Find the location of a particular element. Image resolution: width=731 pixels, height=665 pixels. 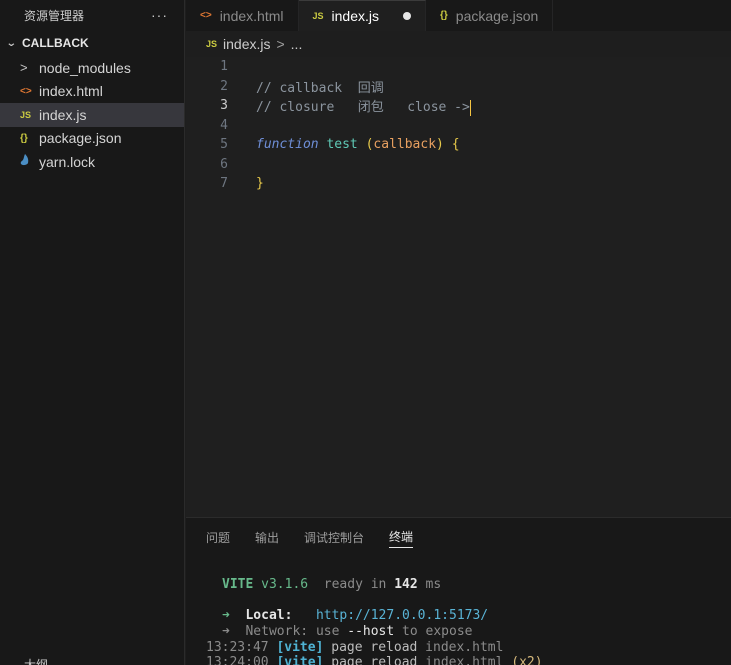

network-flag: --host is located at coordinates (371, 631).